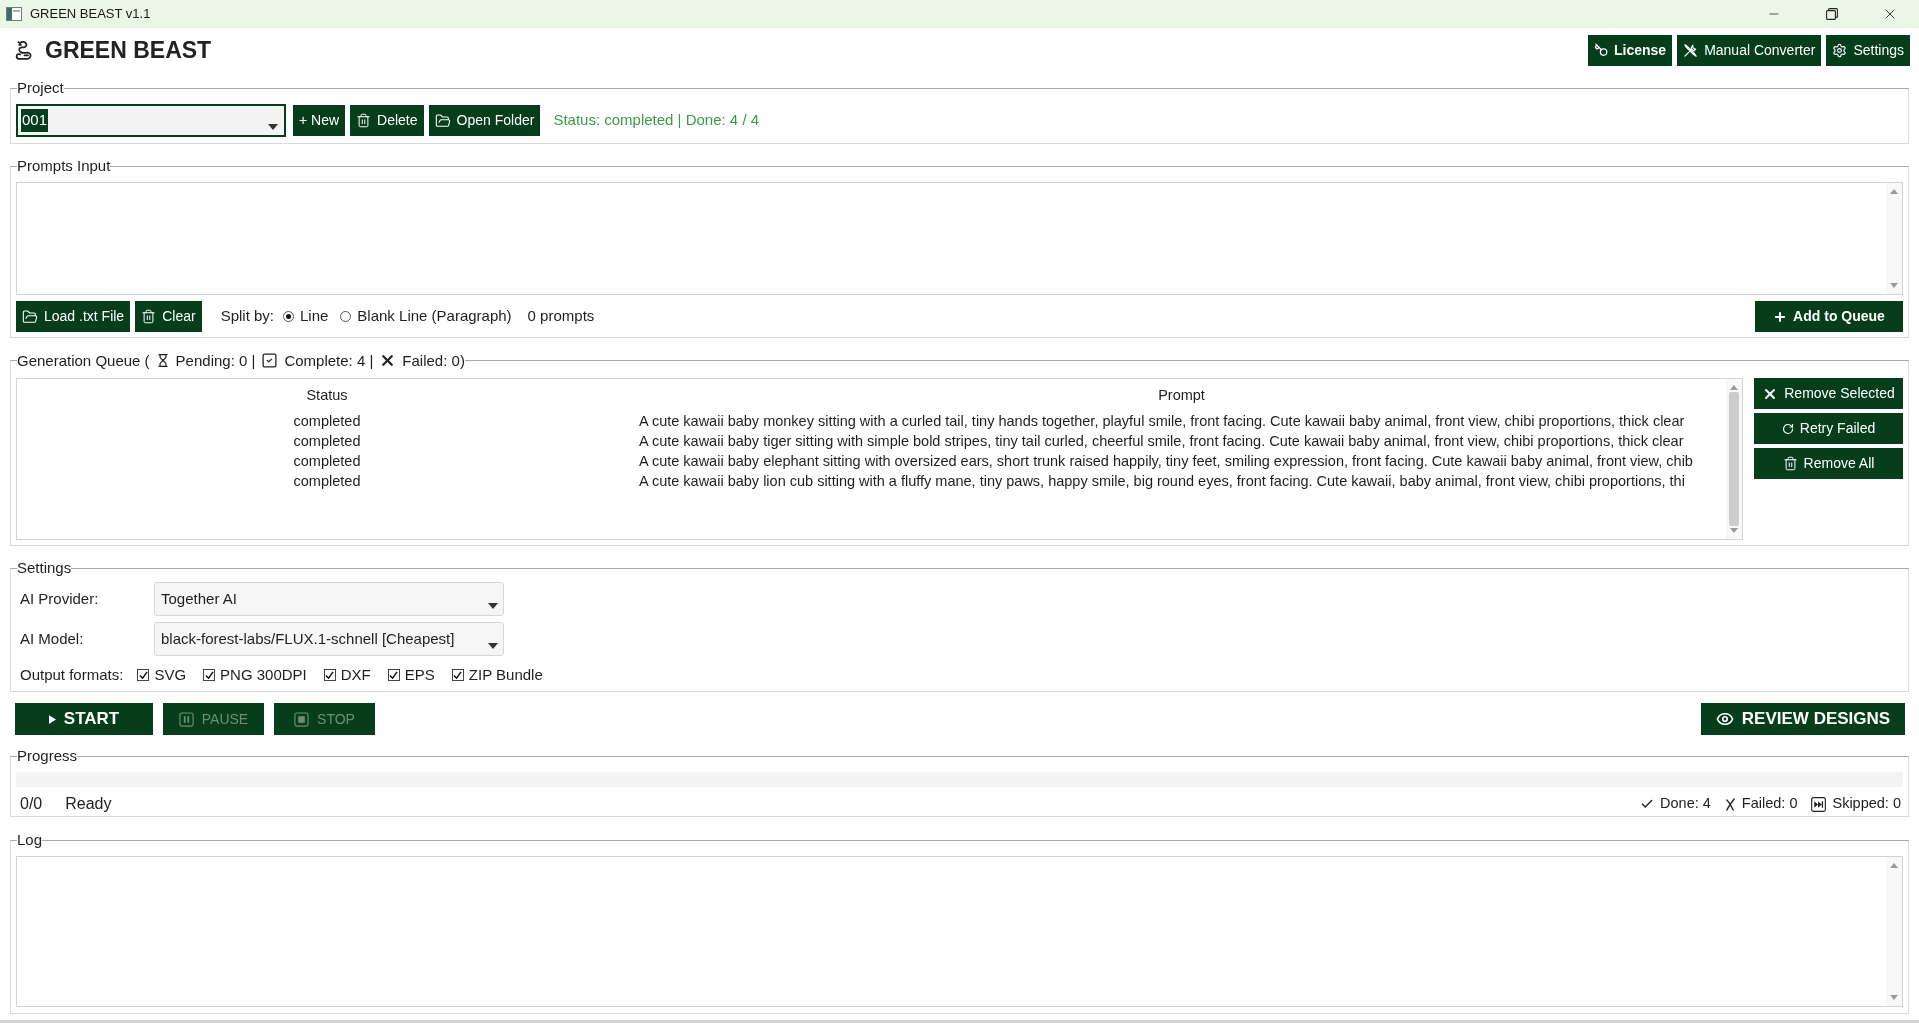 This screenshot has height=1023, width=1919. I want to click on open-folder-button: Open Folder, so click(484, 120).